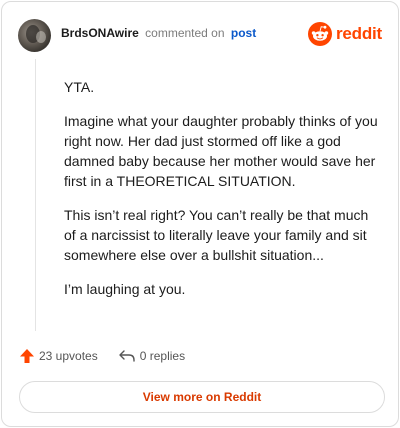 This screenshot has height=428, width=400. I want to click on comment-paragraph: I’m laughing at you., so click(125, 289).